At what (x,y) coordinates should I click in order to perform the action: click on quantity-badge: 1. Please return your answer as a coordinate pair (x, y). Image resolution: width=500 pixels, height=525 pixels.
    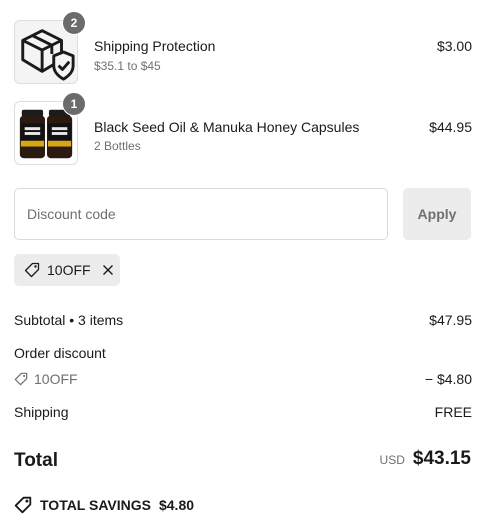
    Looking at the image, I should click on (74, 104).